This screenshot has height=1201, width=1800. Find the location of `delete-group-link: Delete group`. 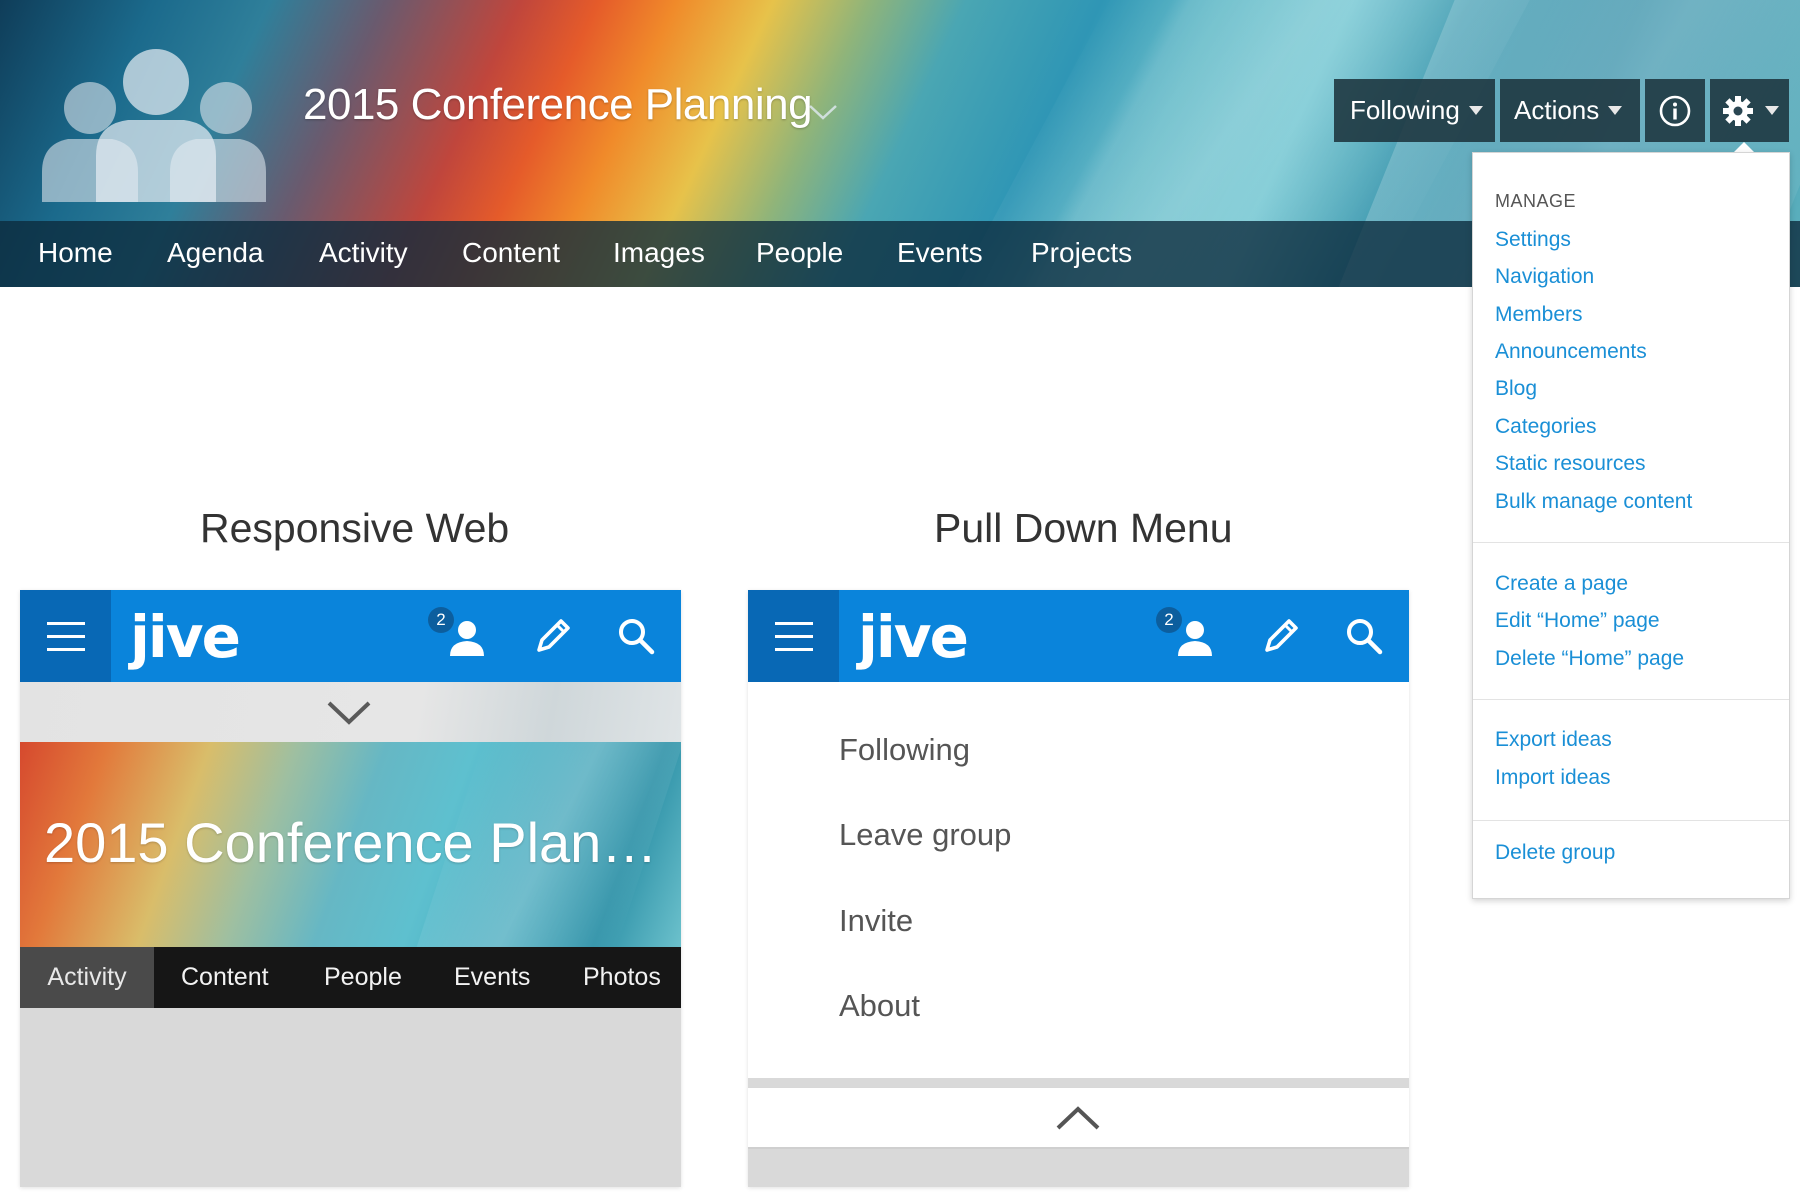

delete-group-link: Delete group is located at coordinates (1555, 853).